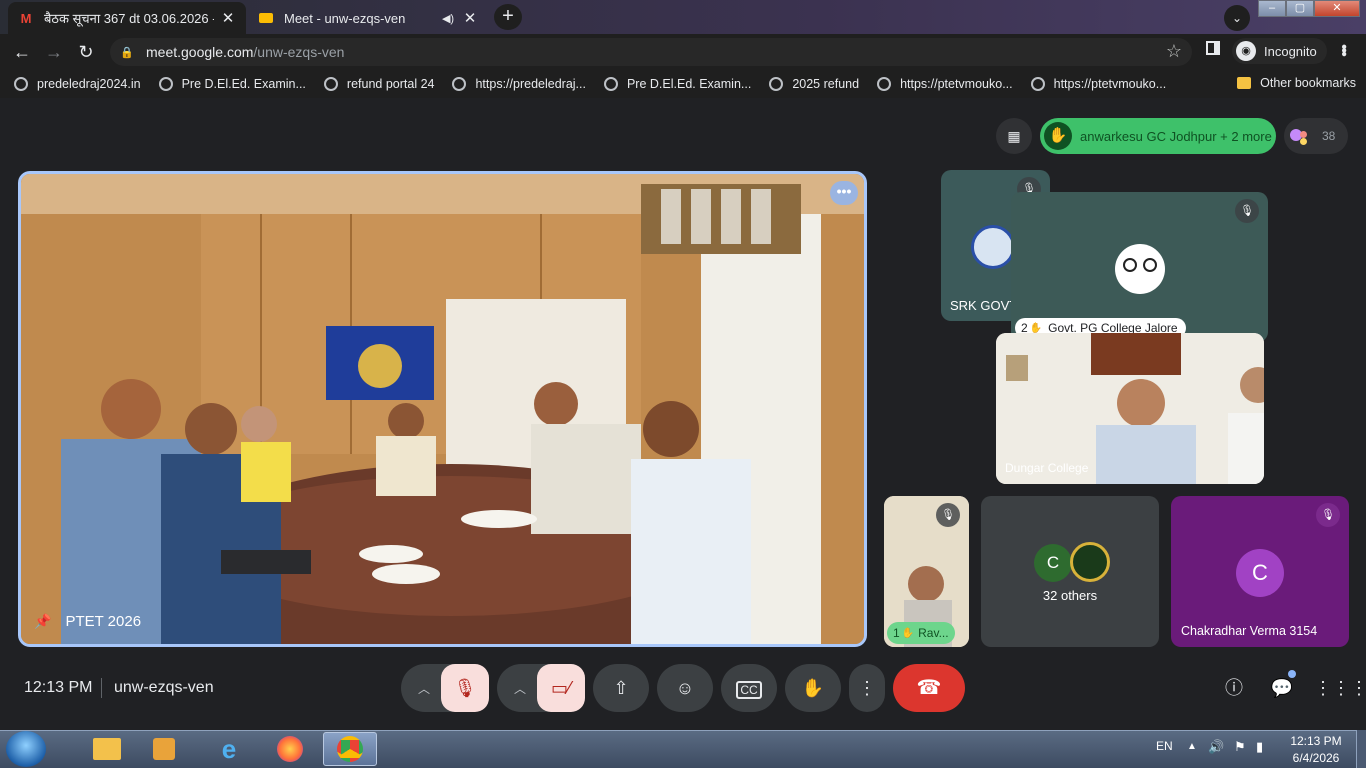 Image resolution: width=1366 pixels, height=768 pixels. I want to click on main-tile-label: 📌 PTET 2026, so click(87, 621).